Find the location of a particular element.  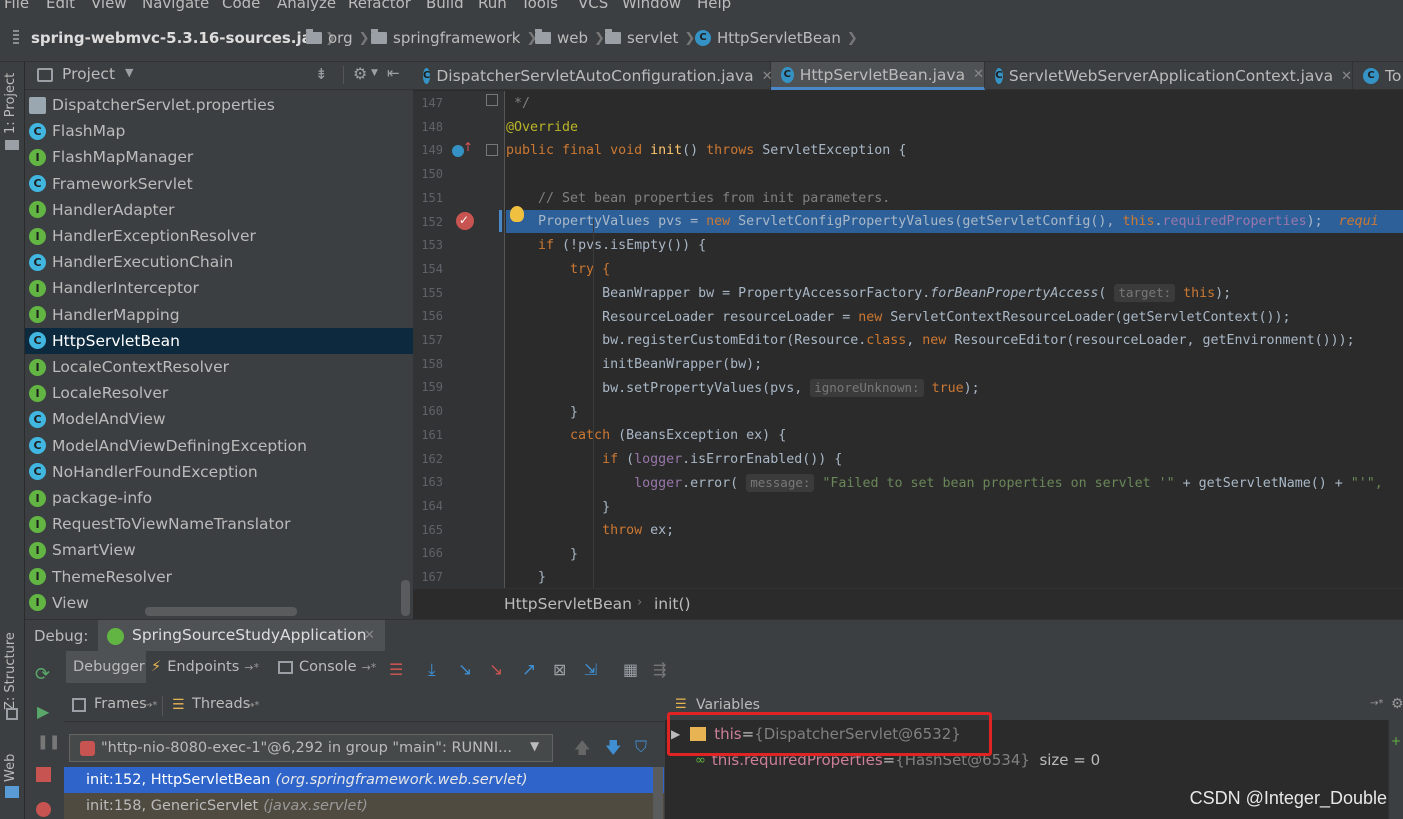

breadcrumb-class: HttpServletBean is located at coordinates (568, 604).